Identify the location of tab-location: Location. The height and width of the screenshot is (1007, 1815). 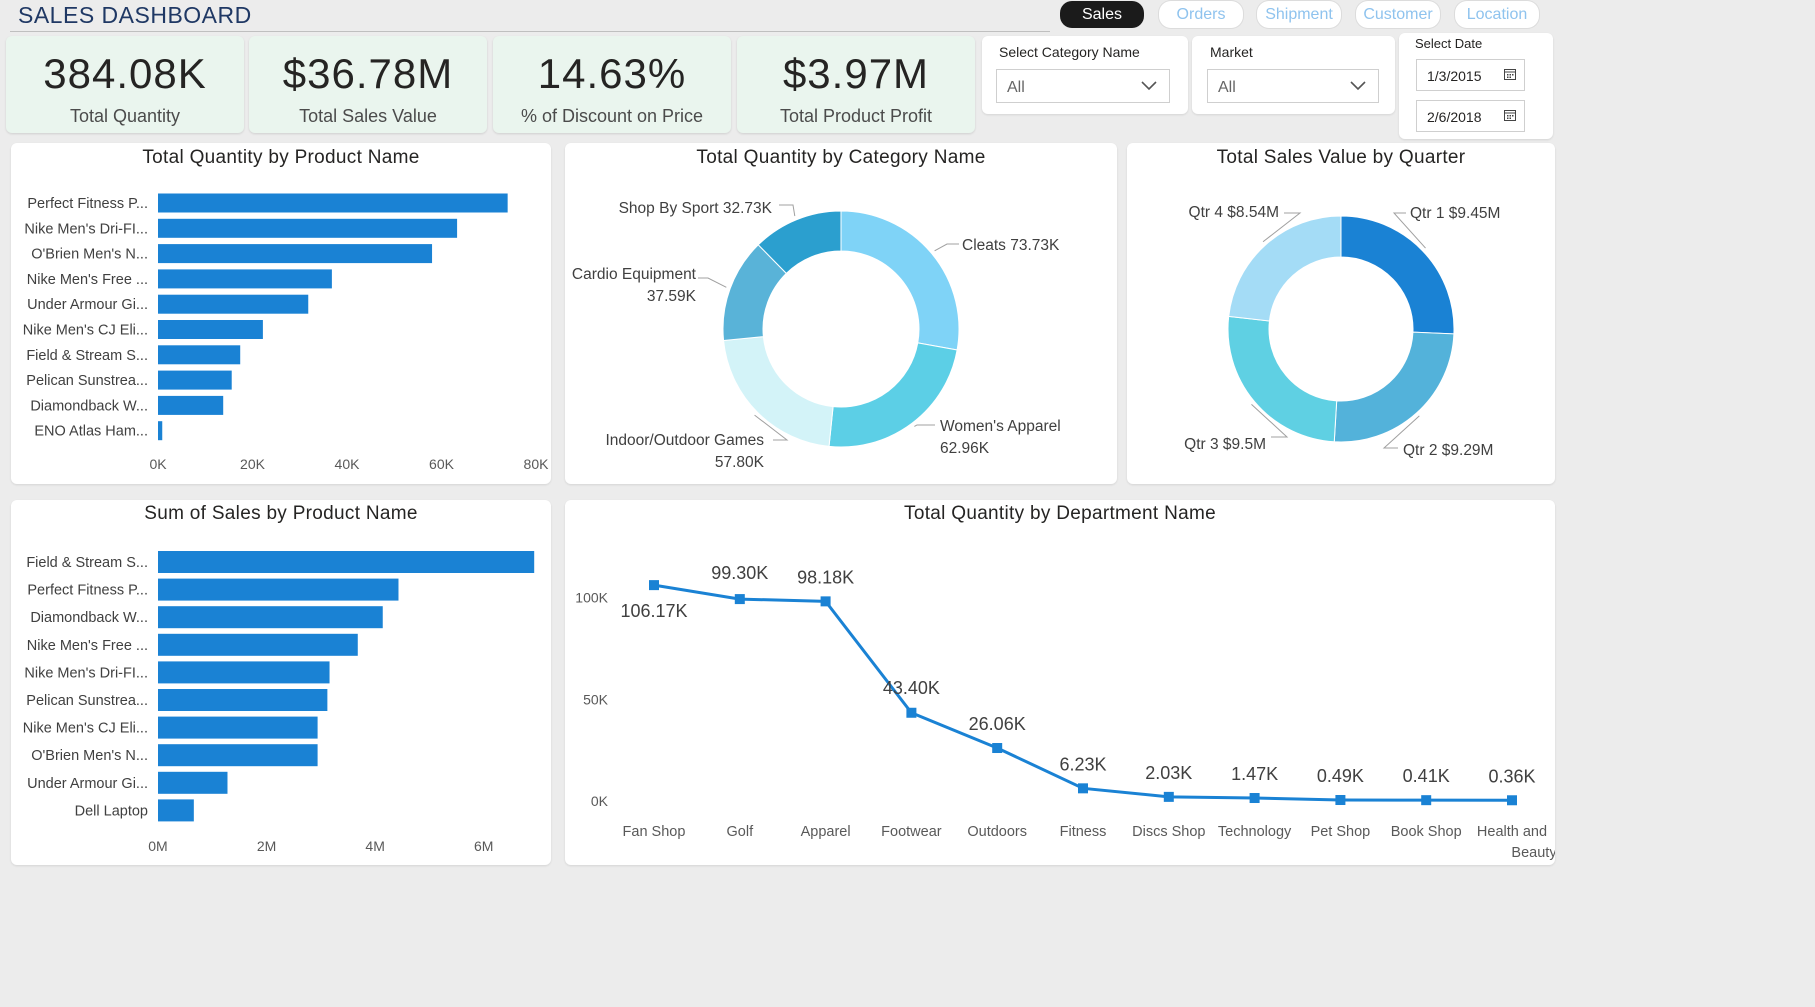
(1497, 14).